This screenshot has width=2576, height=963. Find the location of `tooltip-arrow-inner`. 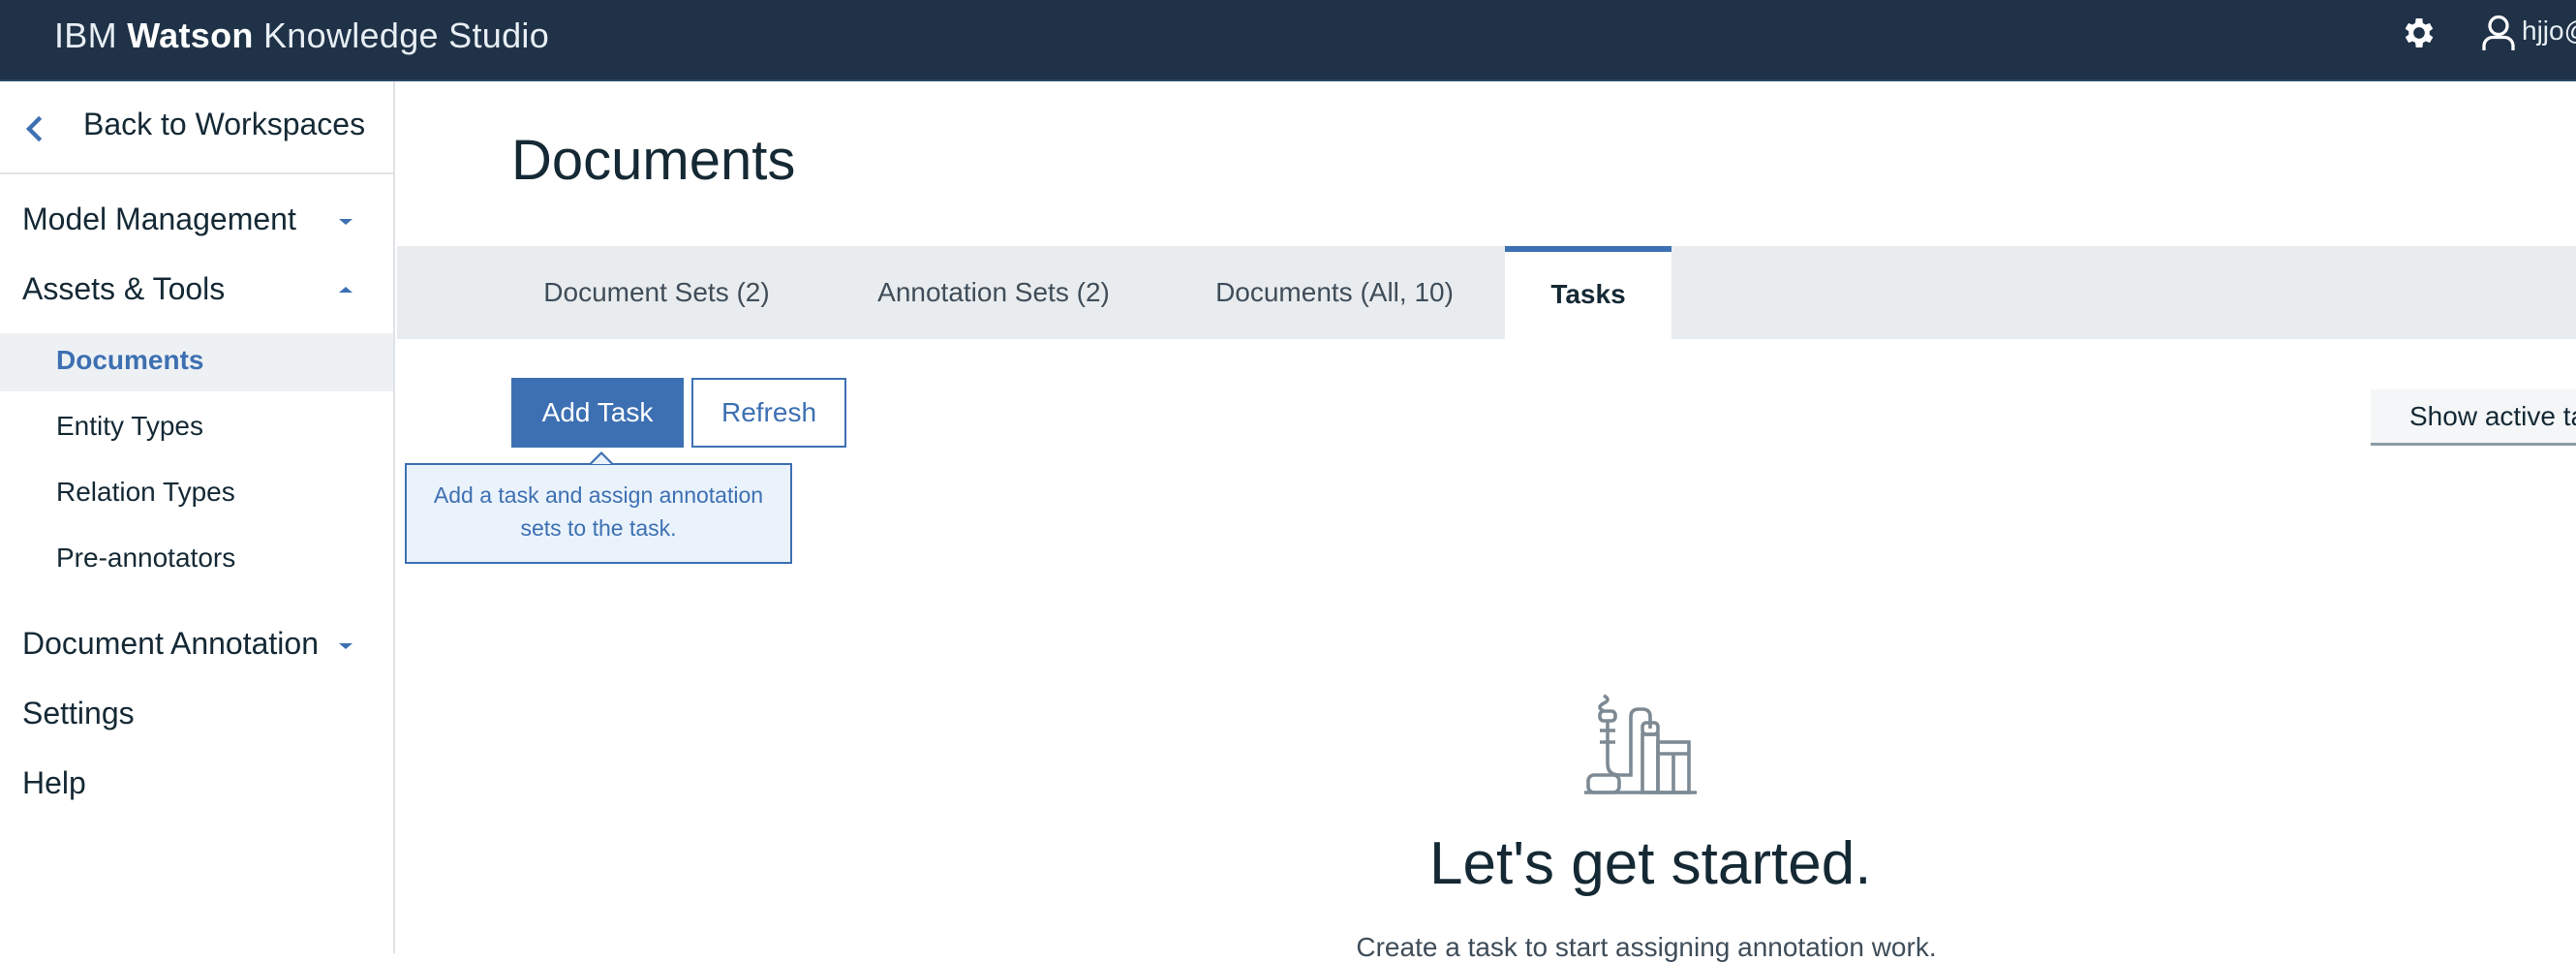

tooltip-arrow-inner is located at coordinates (601, 459).